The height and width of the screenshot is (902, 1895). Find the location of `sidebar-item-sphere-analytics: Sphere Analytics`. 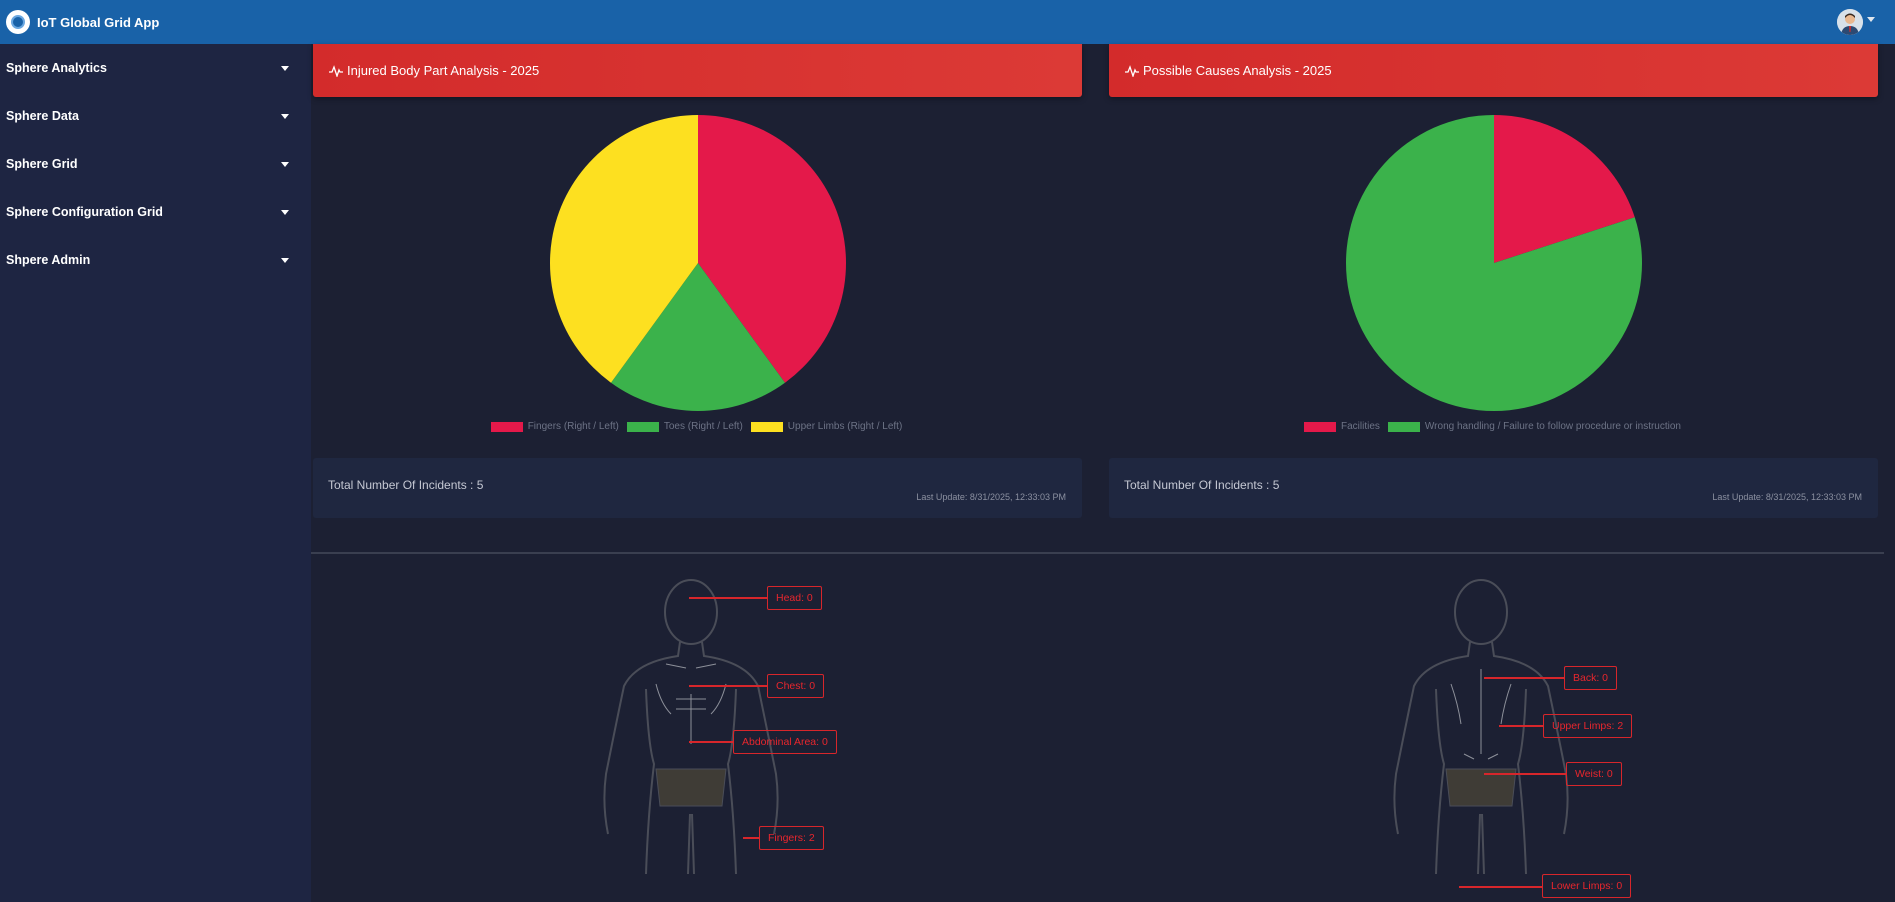

sidebar-item-sphere-analytics: Sphere Analytics is located at coordinates (155, 68).